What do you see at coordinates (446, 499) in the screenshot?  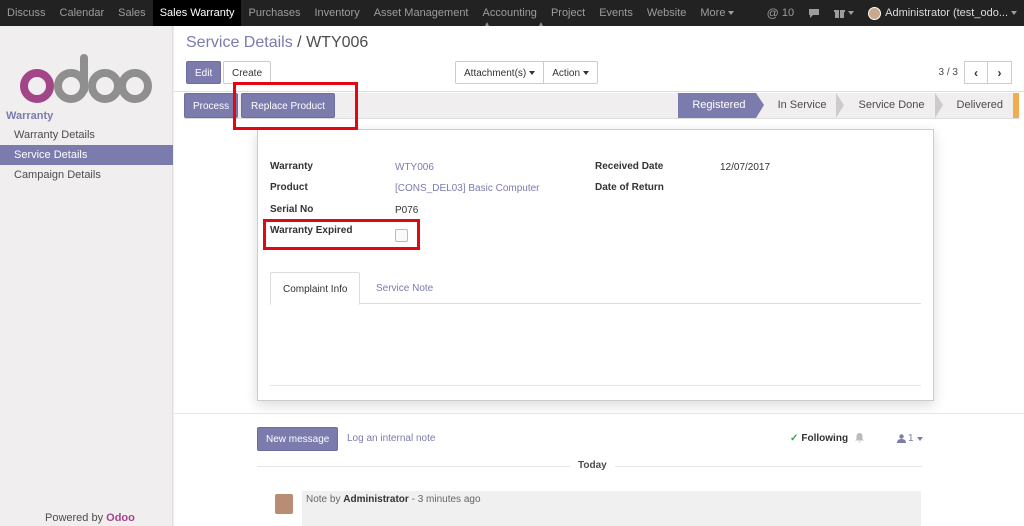 I see `message-time: - 3 minutes ago` at bounding box center [446, 499].